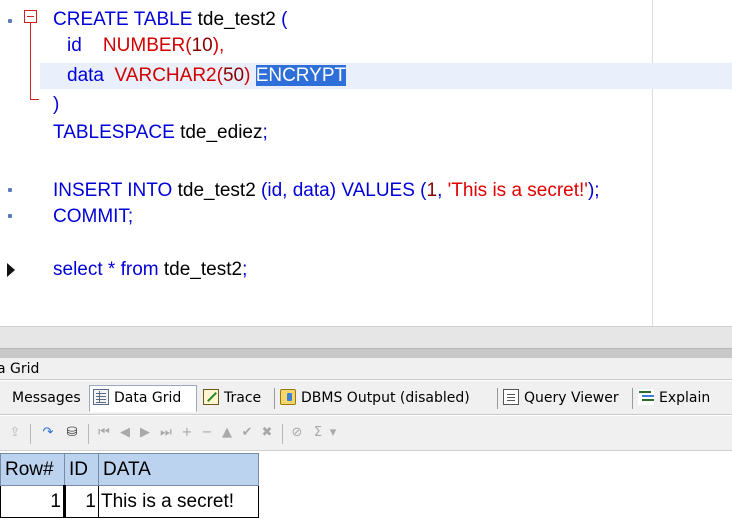 Image resolution: width=732 pixels, height=532 pixels. What do you see at coordinates (15, 433) in the screenshot?
I see `export-icon: ⇪` at bounding box center [15, 433].